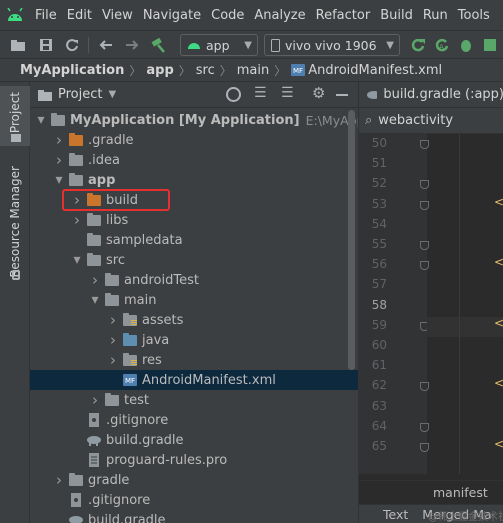 This screenshot has width=503, height=523. I want to click on line-number: 64, so click(379, 425).